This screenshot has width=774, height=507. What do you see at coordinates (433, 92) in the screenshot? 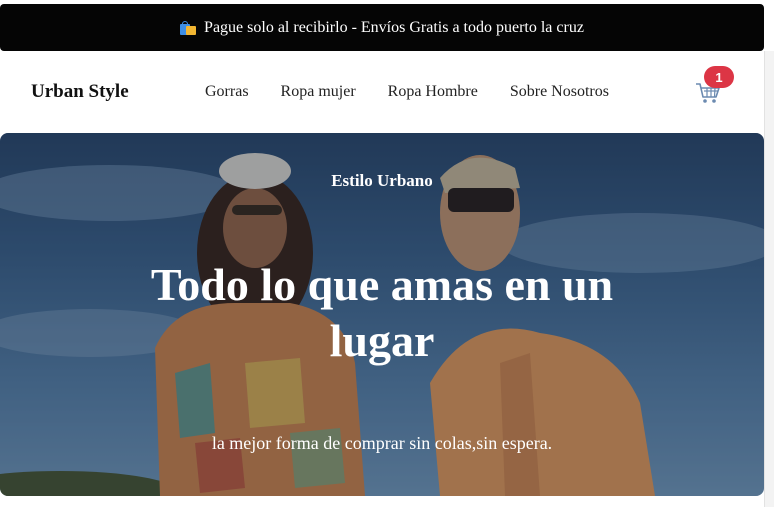
I see `nav-link-ropa-hombre: Ropa Hombre` at bounding box center [433, 92].